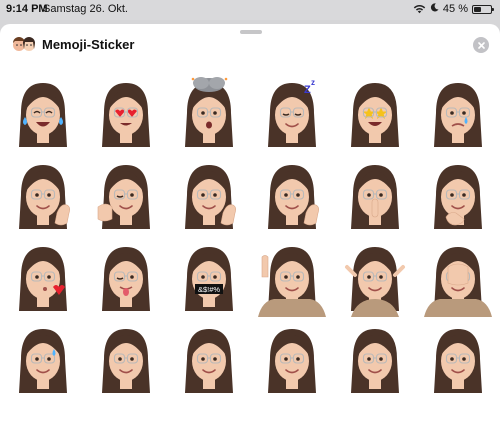 The width and height of the screenshot is (500, 447). I want to click on memoji-facepalm-icon, so click(457, 282).